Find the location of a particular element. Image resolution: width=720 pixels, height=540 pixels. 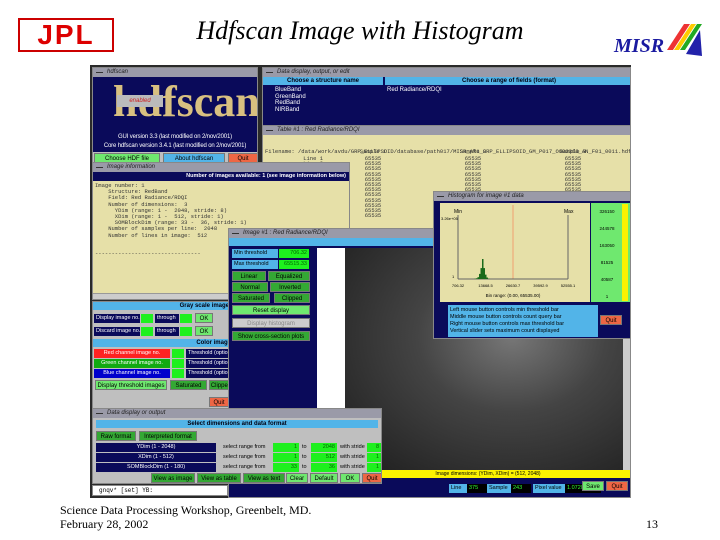

range-to-input: 36 is located at coordinates (324, 467).